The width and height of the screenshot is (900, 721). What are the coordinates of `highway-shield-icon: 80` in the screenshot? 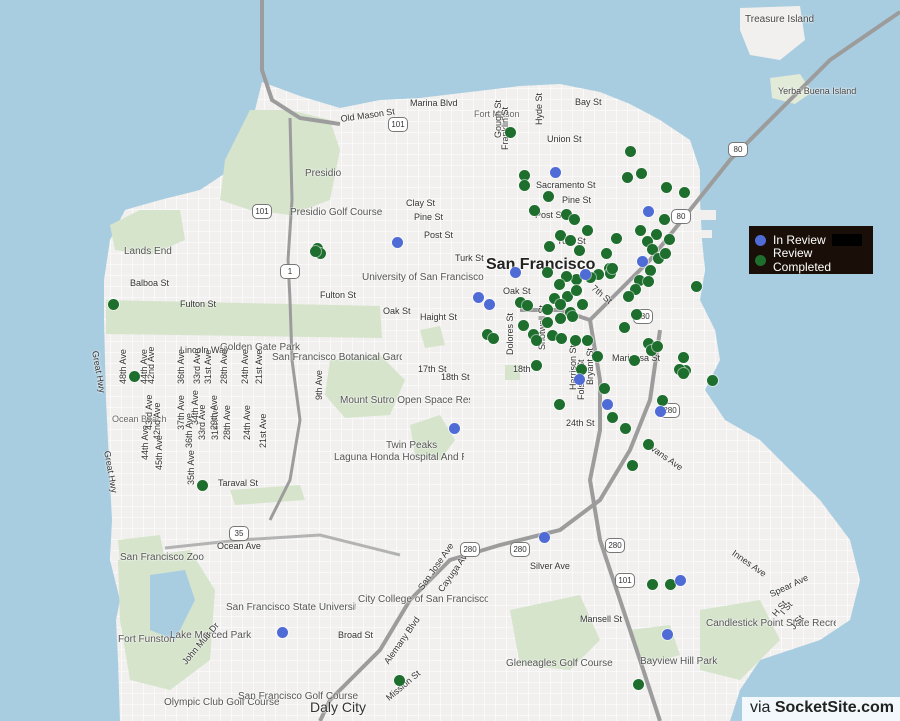 It's located at (738, 149).